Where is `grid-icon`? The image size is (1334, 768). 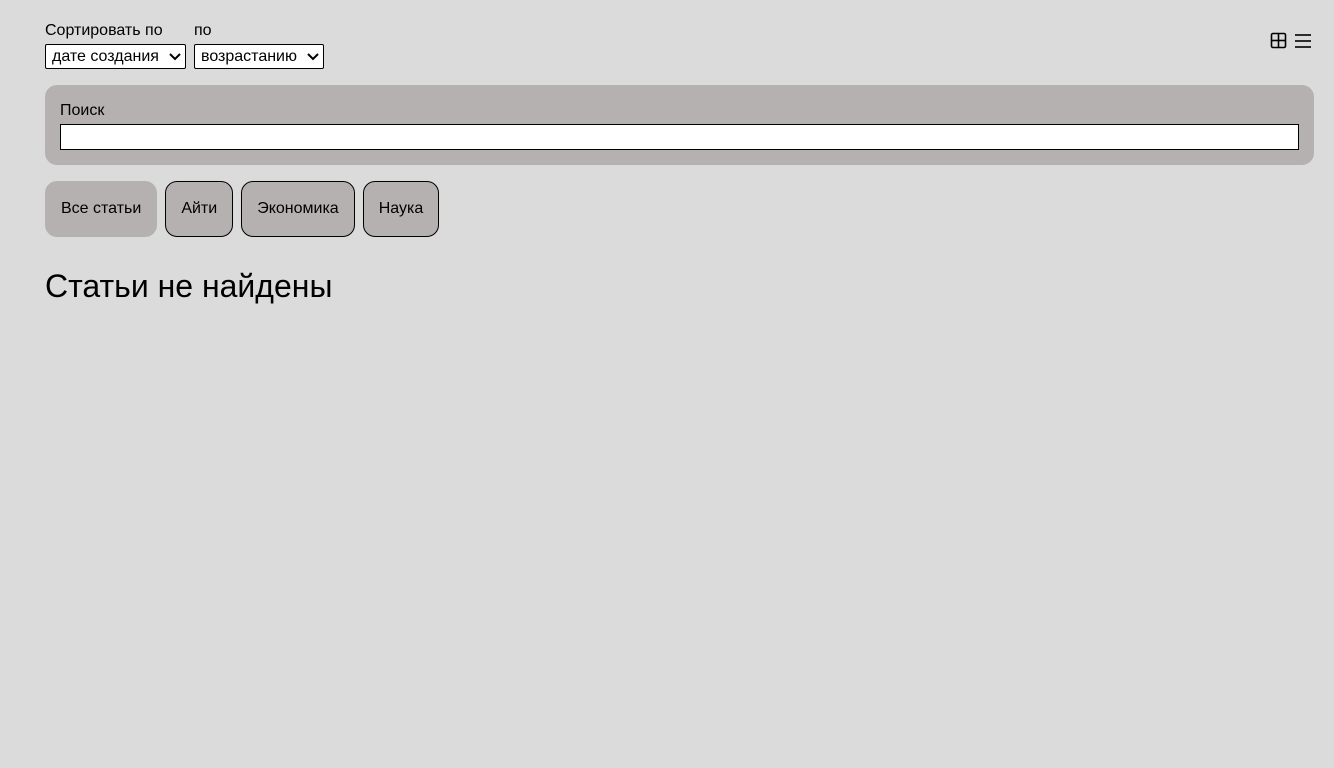
grid-icon is located at coordinates (1279, 40).